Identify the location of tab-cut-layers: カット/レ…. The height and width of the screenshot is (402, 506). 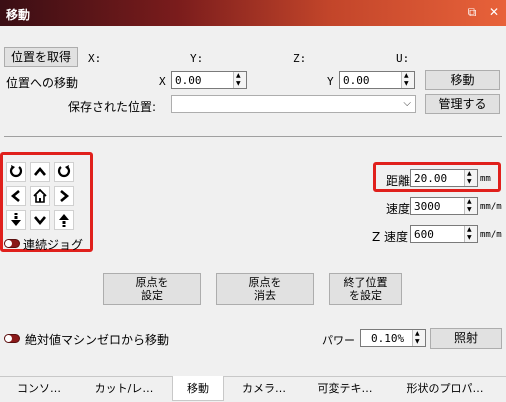
(124, 388).